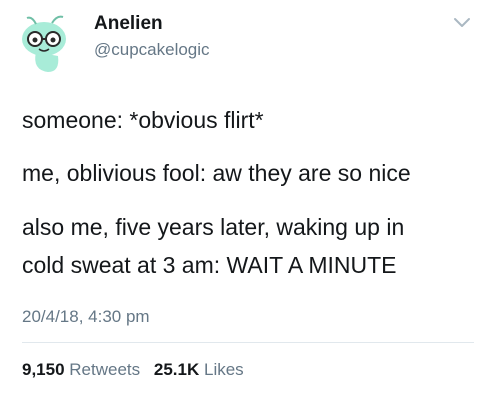 This screenshot has height=400, width=500. What do you see at coordinates (143, 120) in the screenshot?
I see `tweet-text-line: someone: *obvious flirt*` at bounding box center [143, 120].